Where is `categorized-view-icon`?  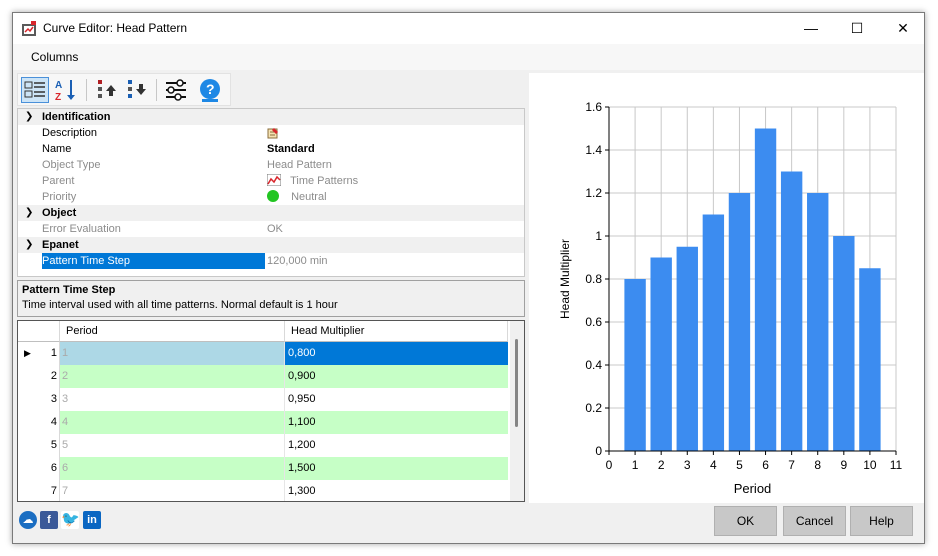 categorized-view-icon is located at coordinates (34, 89).